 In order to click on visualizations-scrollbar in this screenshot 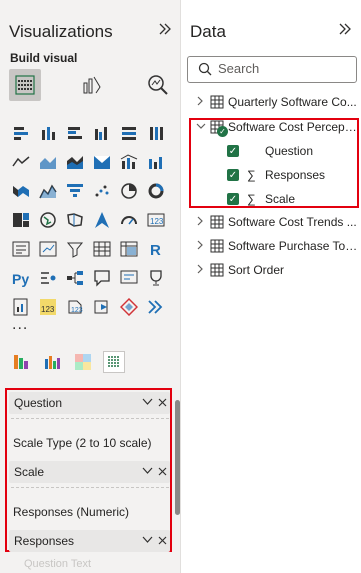, I will do `click(177, 457)`.